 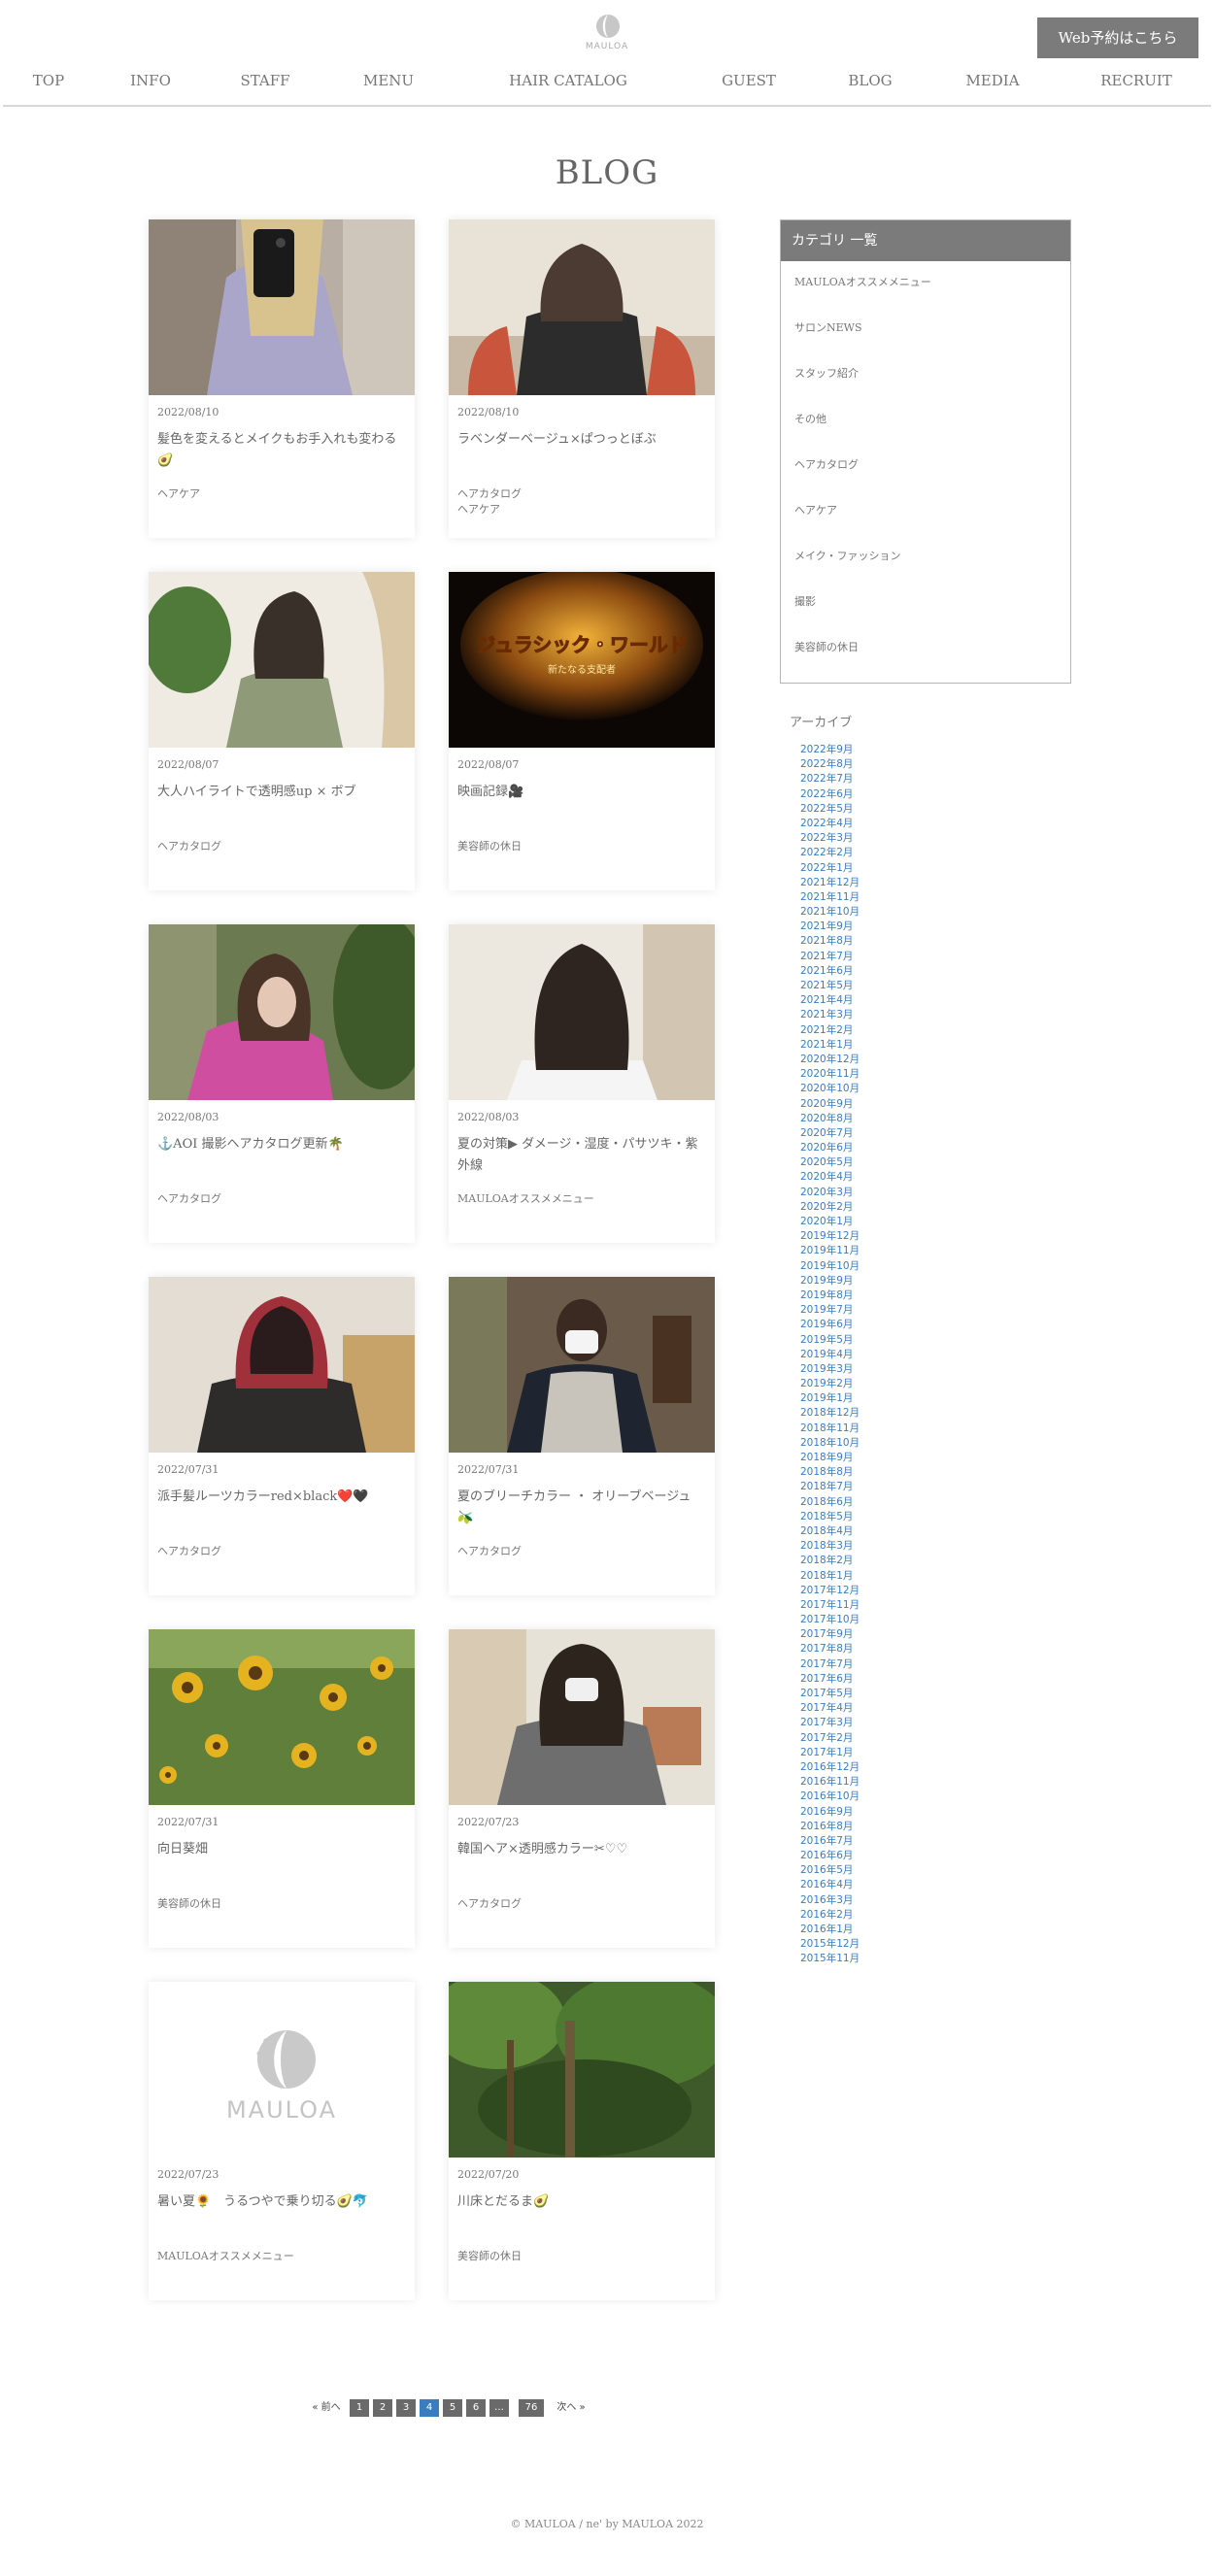 I want to click on archive-link: 2019年7月, so click(x=830, y=1311).